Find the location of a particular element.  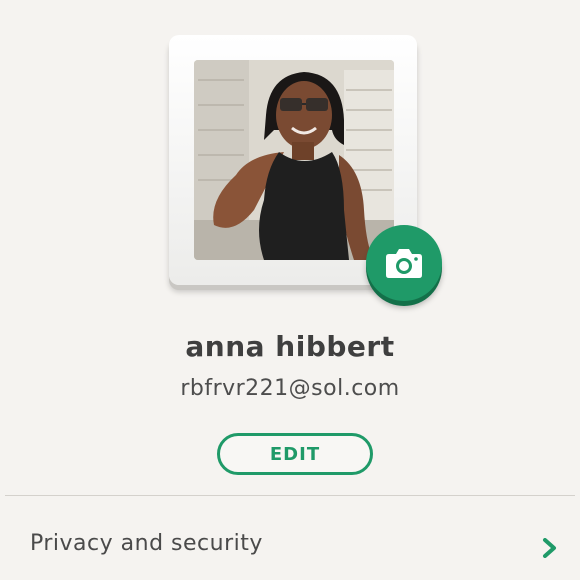

menu-item-label: Privacy and security is located at coordinates (146, 543).